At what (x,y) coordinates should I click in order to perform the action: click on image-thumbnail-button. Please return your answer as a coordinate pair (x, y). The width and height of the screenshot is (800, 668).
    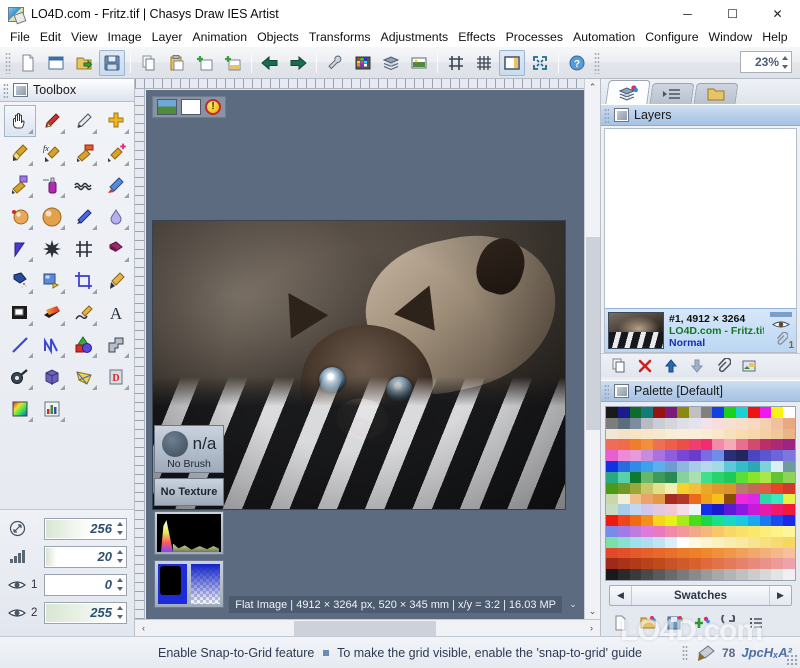
    Looking at the image, I should click on (167, 107).